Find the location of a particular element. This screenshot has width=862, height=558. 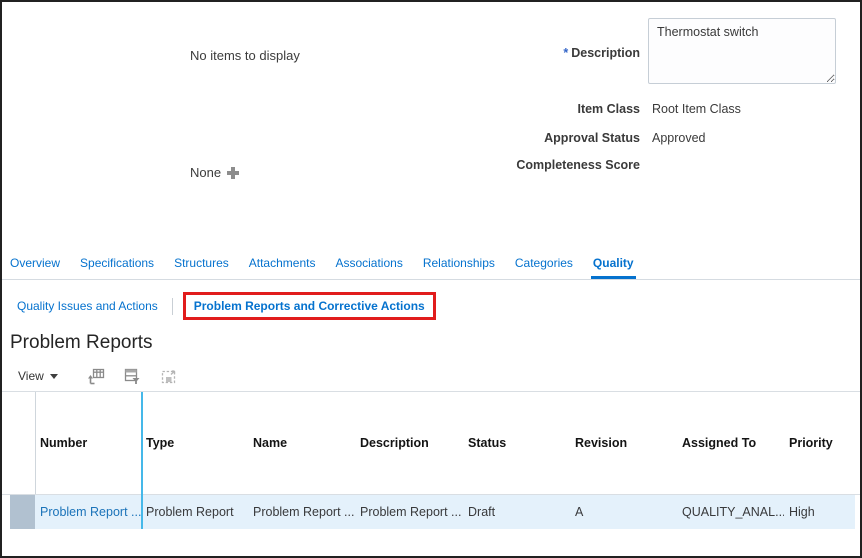

view-menu-button: View is located at coordinates (38, 376).